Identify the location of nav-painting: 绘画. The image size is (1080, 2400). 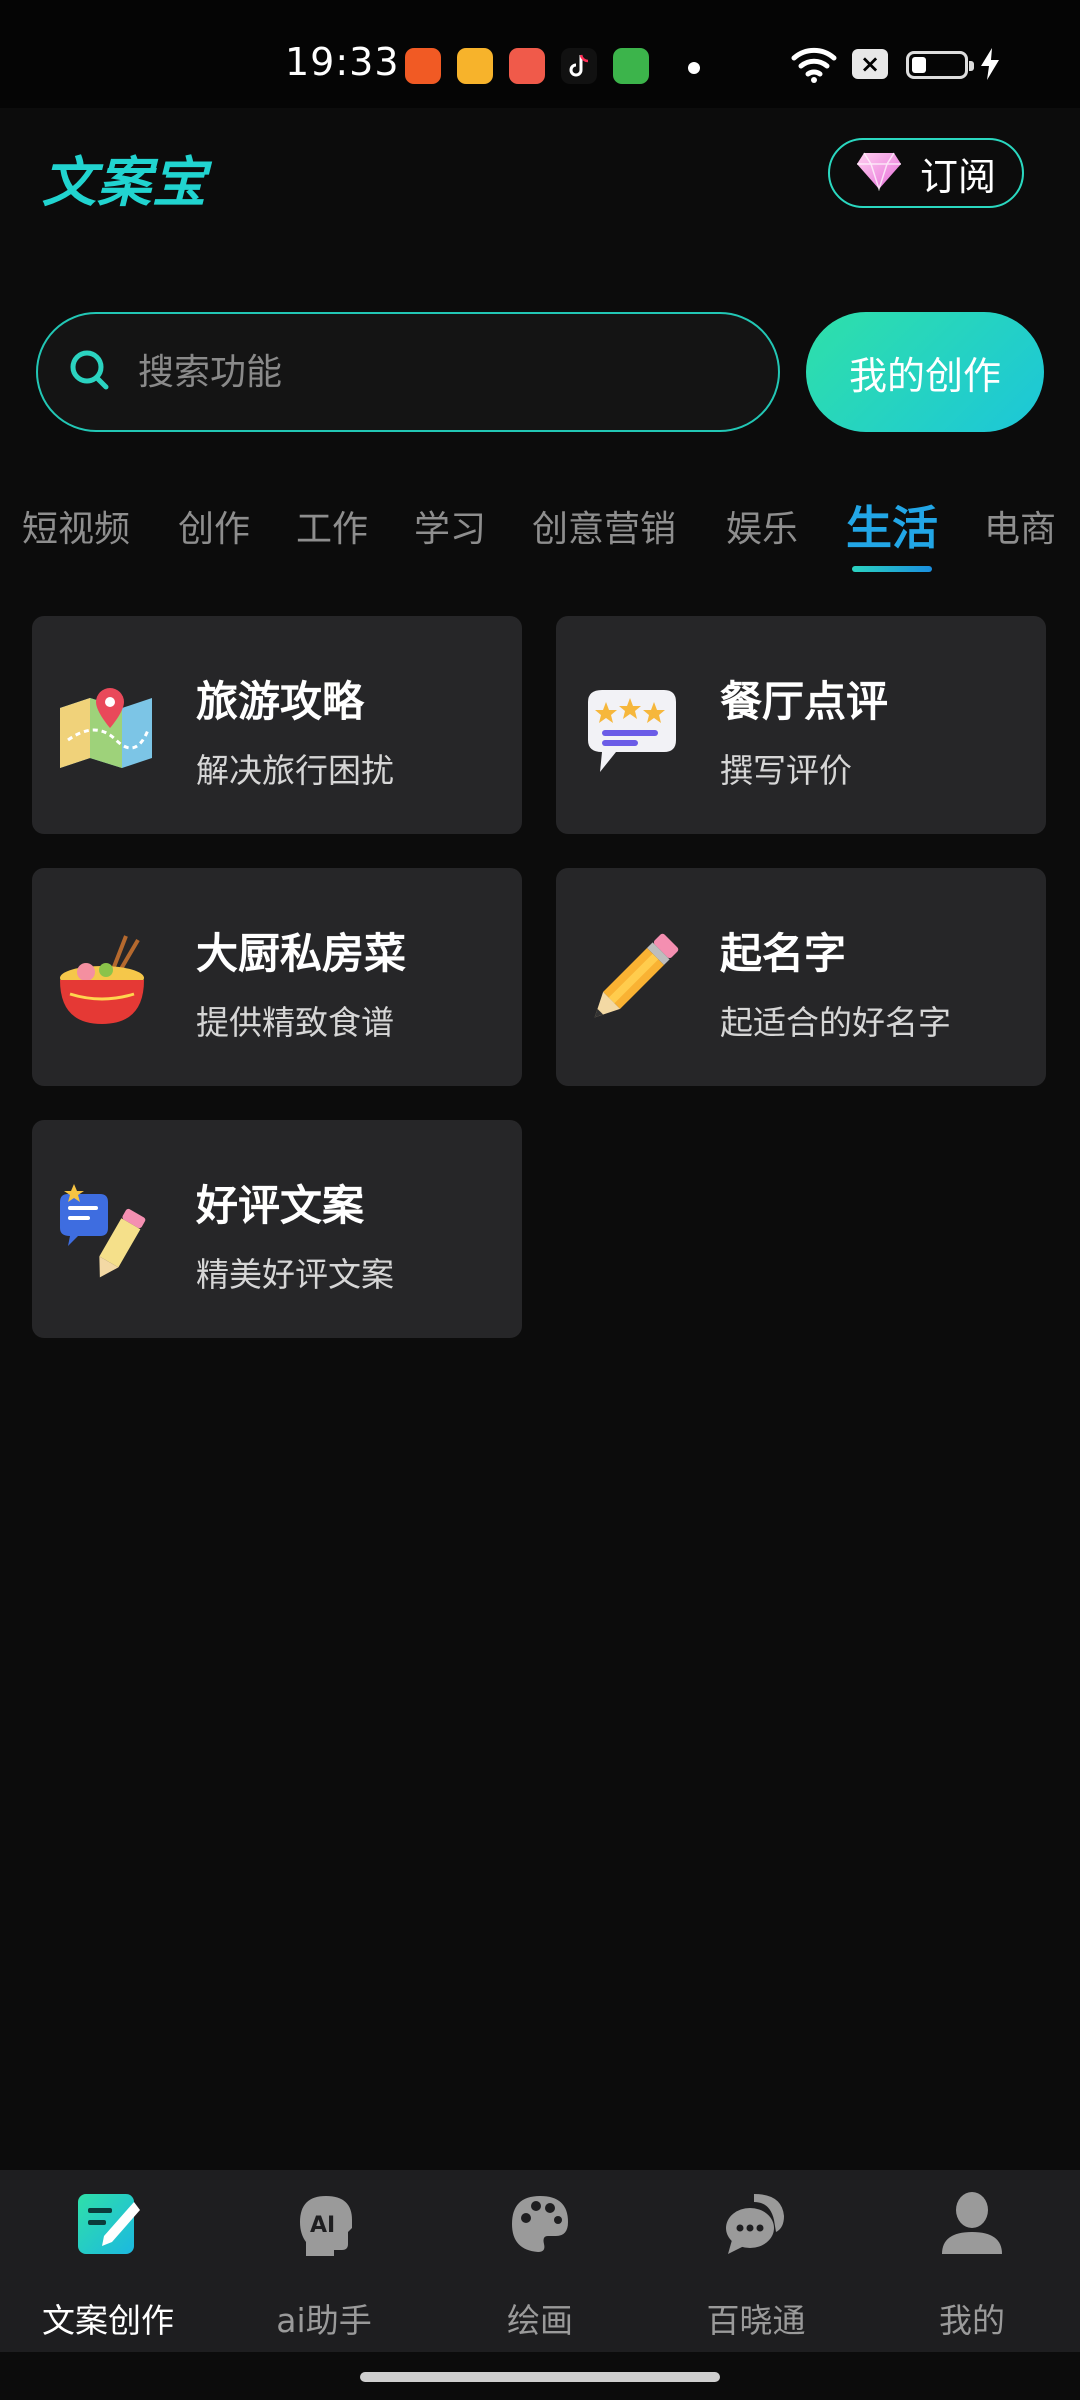
(540, 2261).